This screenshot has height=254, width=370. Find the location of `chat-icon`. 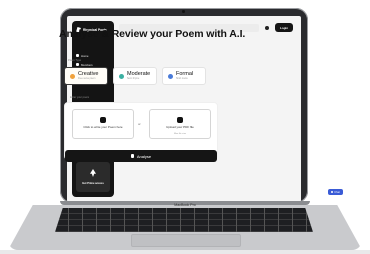

chat-icon is located at coordinates (332, 192).